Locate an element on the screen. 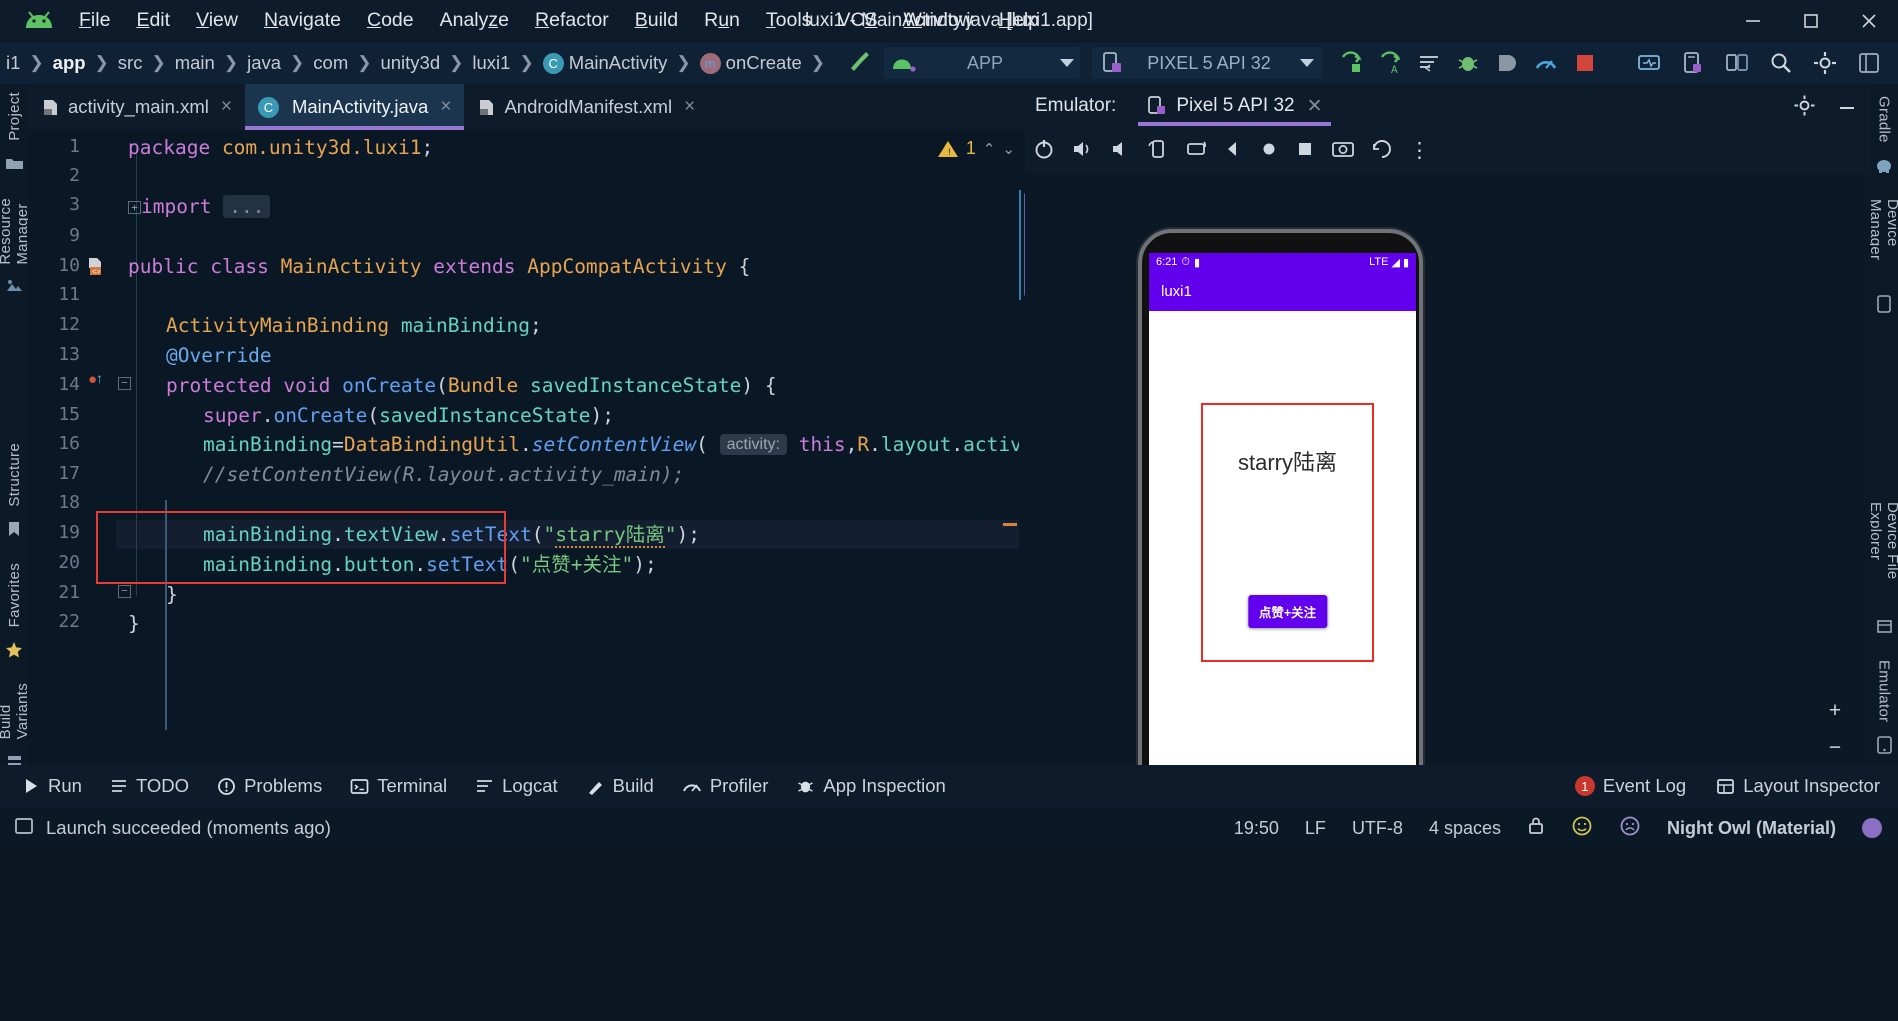 The image size is (1898, 1021). encoding-label: UTF-8 is located at coordinates (1377, 828).